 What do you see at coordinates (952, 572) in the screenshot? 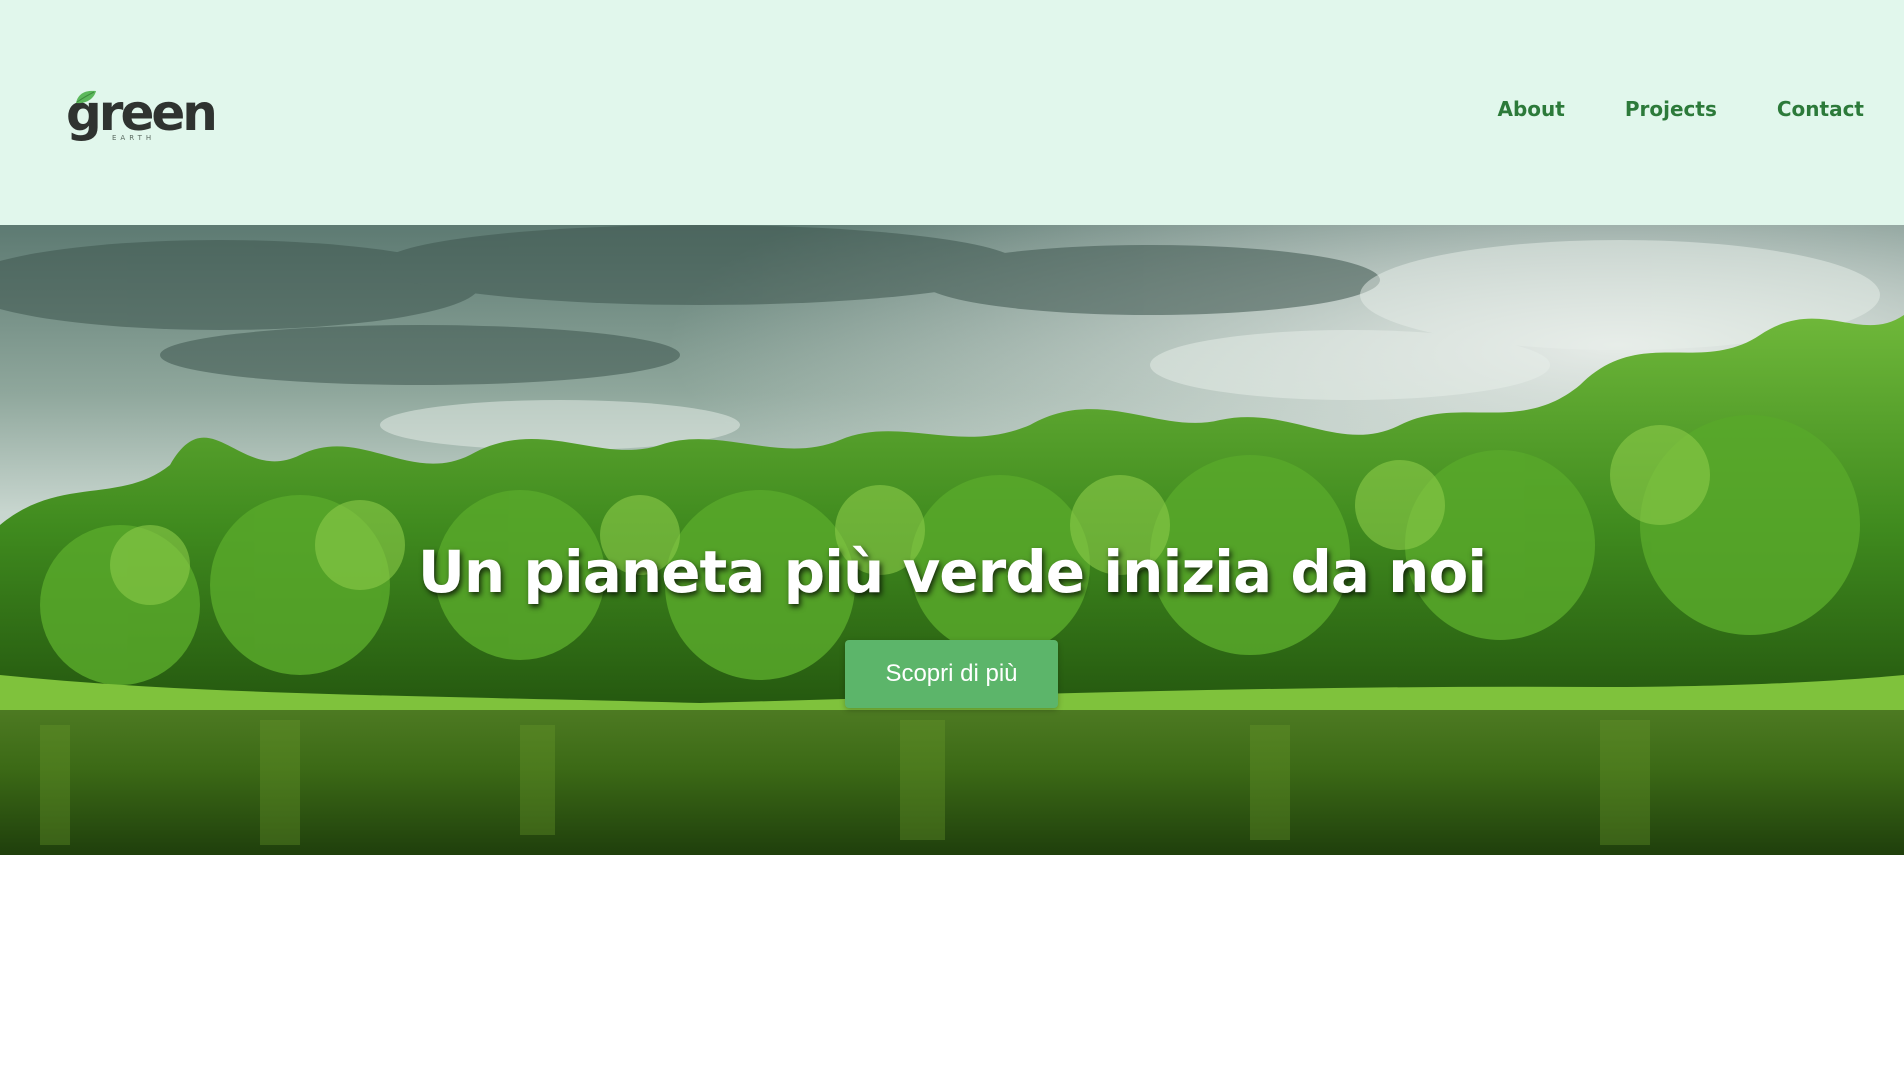
I see `hero-title: Un pianeta più verde inizia da noi` at bounding box center [952, 572].